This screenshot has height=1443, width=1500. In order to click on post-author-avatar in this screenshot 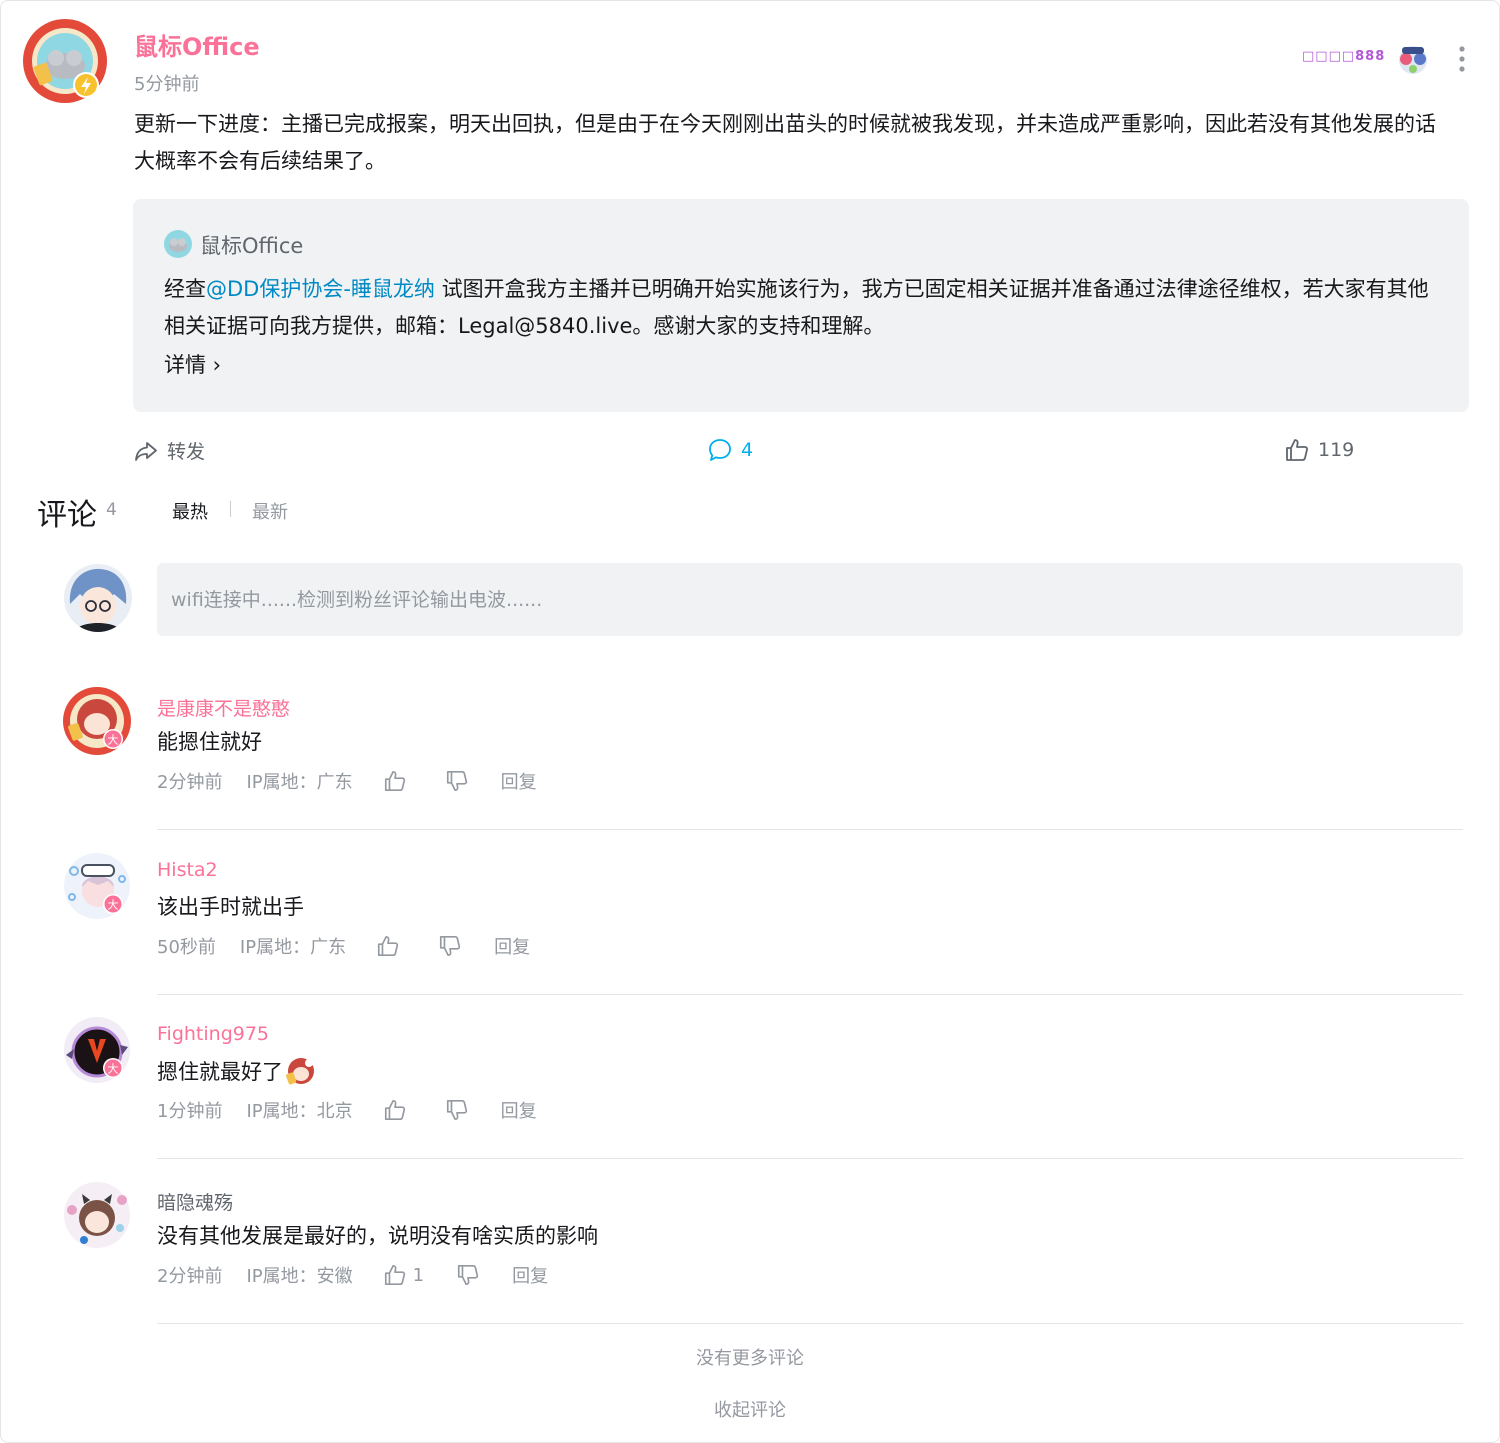, I will do `click(65, 61)`.